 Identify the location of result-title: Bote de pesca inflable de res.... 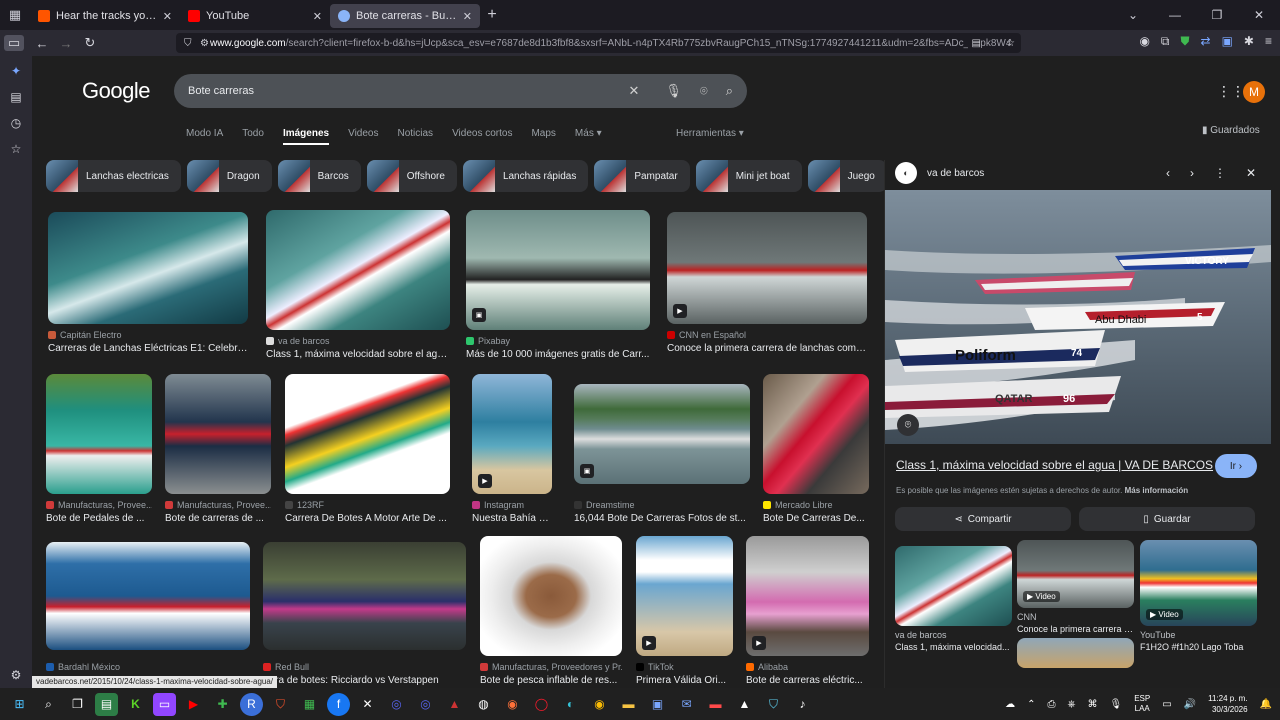
(551, 680).